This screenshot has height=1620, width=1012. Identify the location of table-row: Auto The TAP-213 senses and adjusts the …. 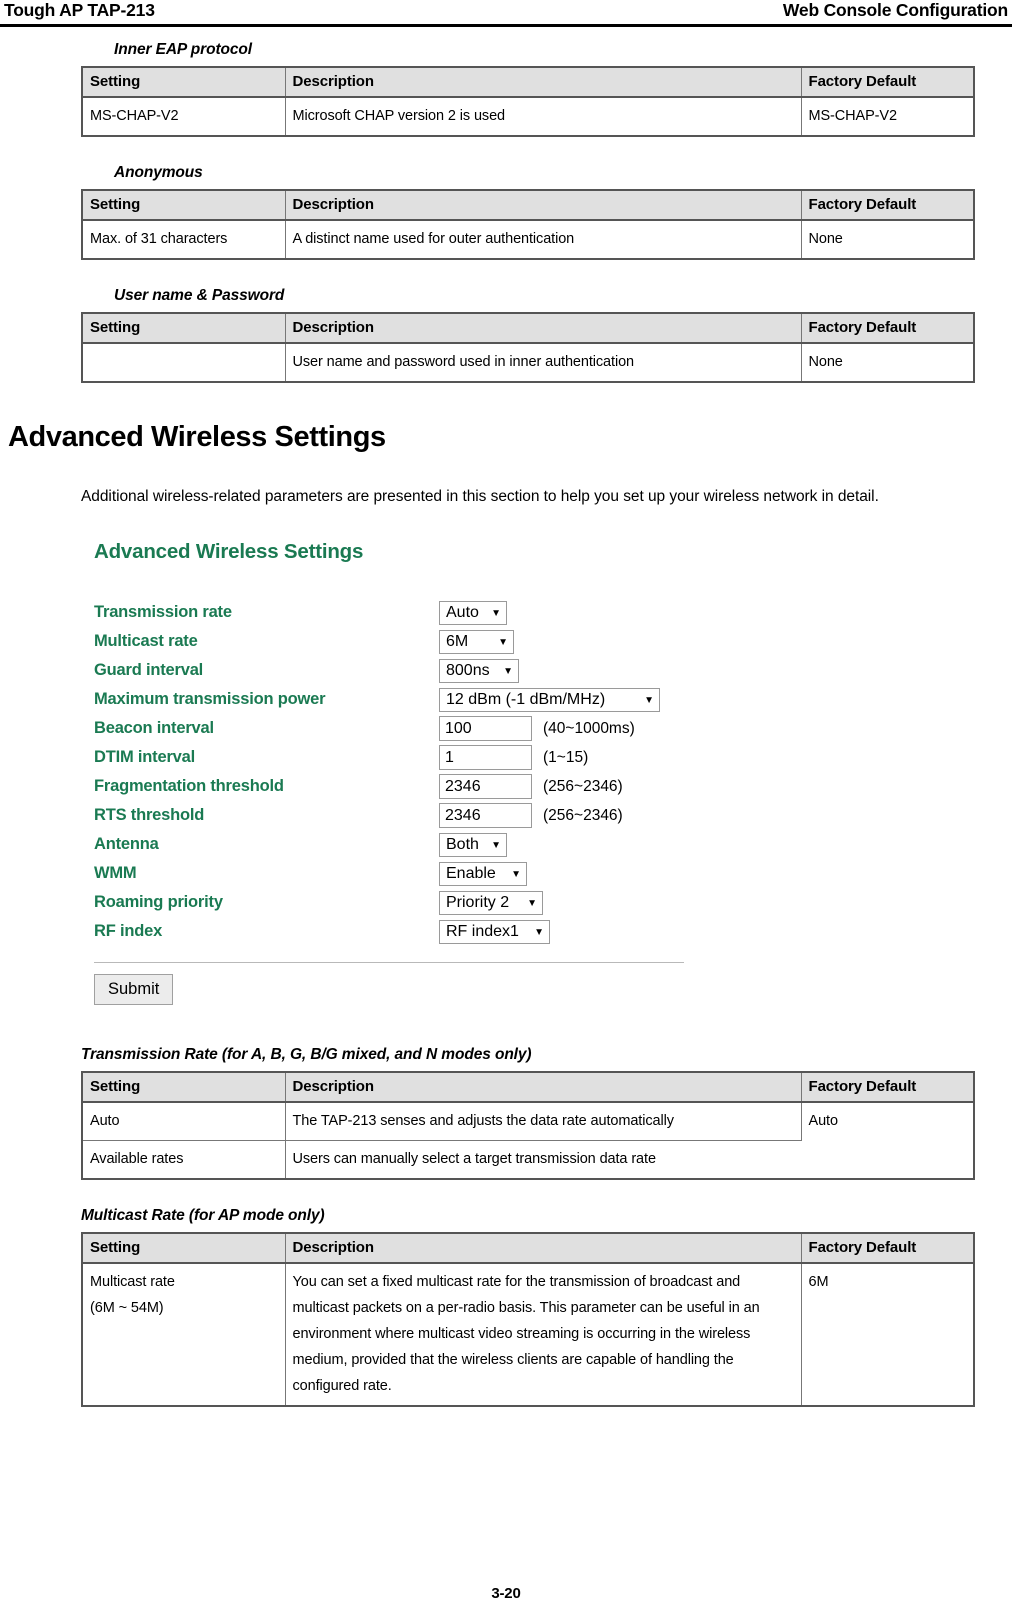
(528, 1121).